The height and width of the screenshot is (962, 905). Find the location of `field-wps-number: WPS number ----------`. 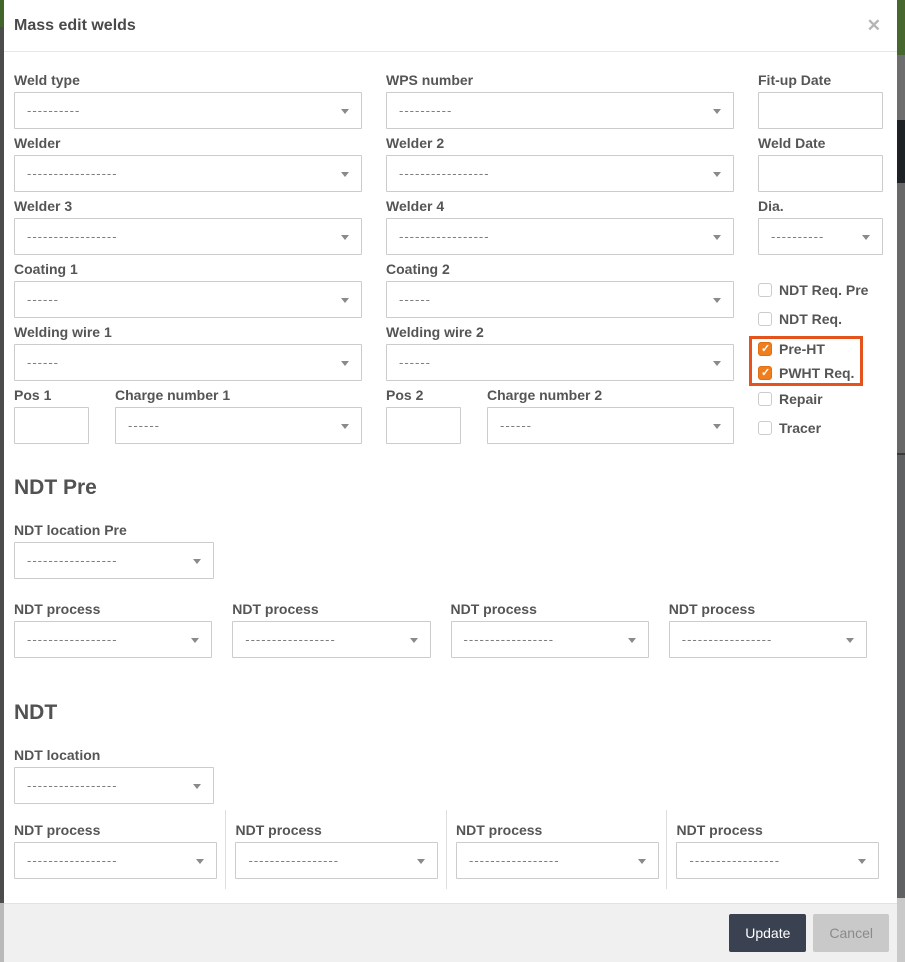

field-wps-number: WPS number ---------- is located at coordinates (560, 100).